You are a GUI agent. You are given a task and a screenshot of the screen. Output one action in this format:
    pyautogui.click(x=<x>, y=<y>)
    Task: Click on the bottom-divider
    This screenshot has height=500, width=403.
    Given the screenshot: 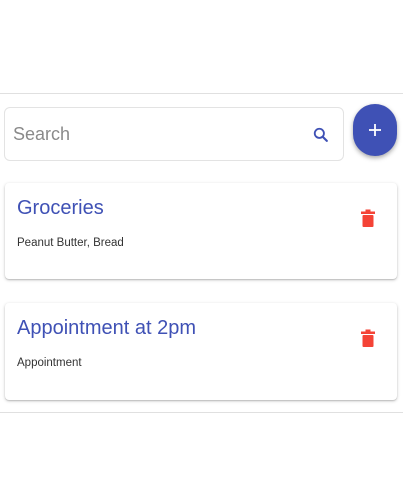 What is the action you would take?
    pyautogui.click(x=201, y=412)
    